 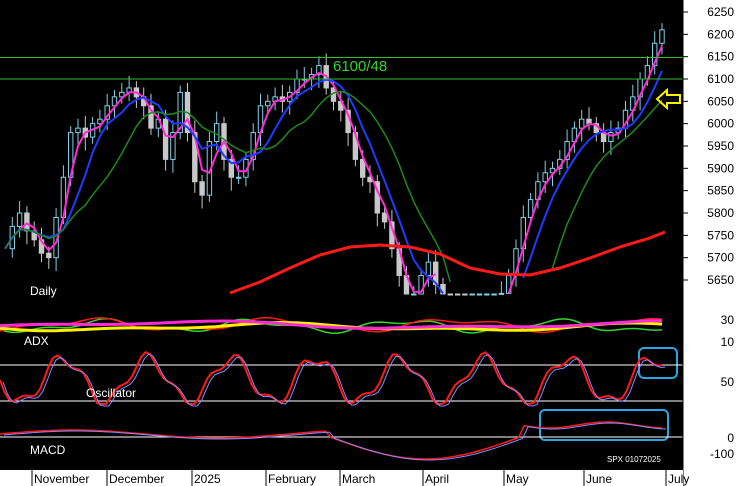 I want to click on indicator-tick-label: 0, so click(x=730, y=438).